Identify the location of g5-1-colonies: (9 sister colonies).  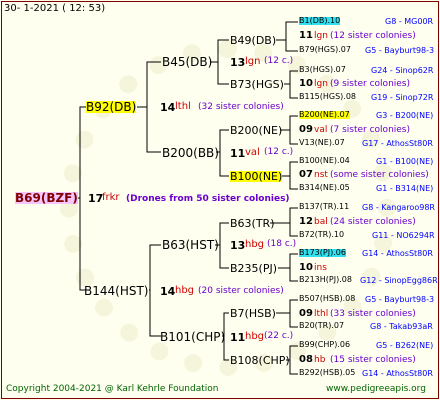
(370, 84).